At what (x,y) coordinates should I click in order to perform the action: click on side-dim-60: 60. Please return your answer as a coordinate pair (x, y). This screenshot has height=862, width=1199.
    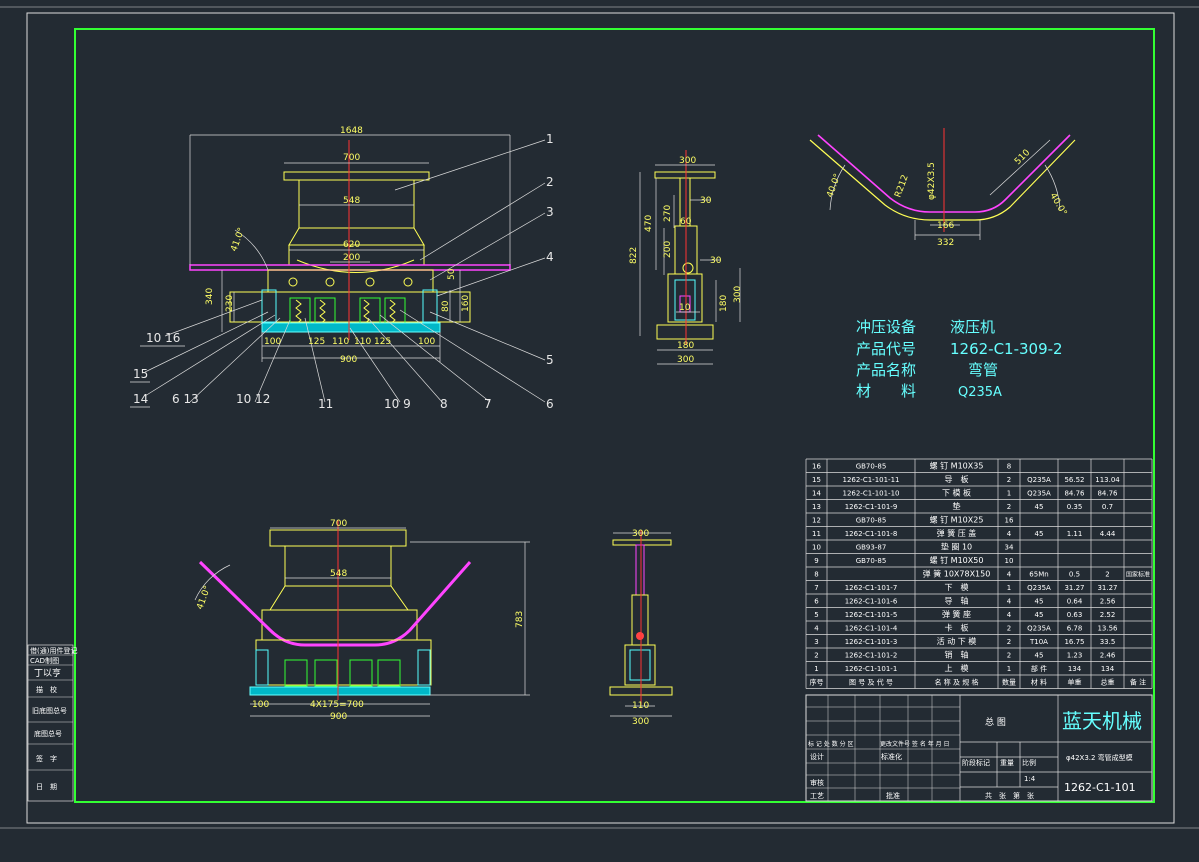
    Looking at the image, I should click on (686, 222).